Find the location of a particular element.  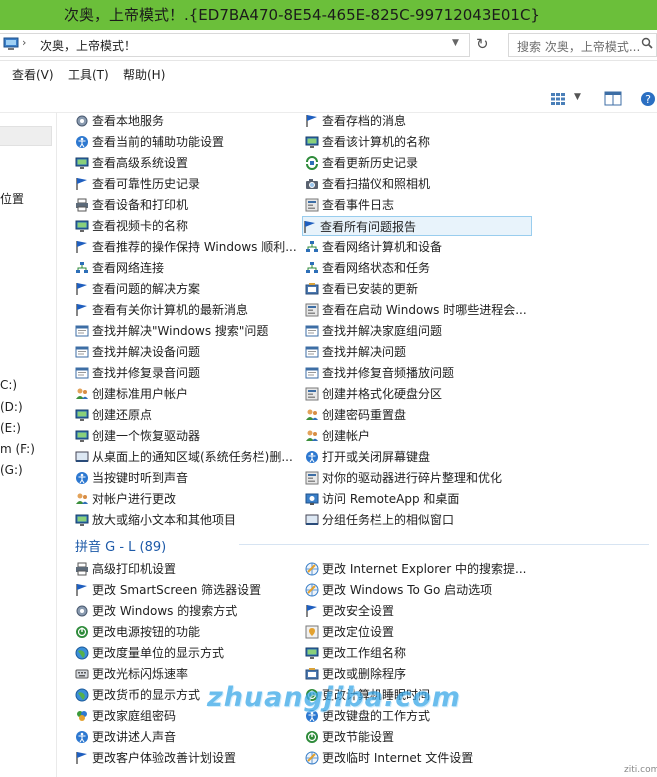

nav-item-drive-f: m (F:) is located at coordinates (17, 449).